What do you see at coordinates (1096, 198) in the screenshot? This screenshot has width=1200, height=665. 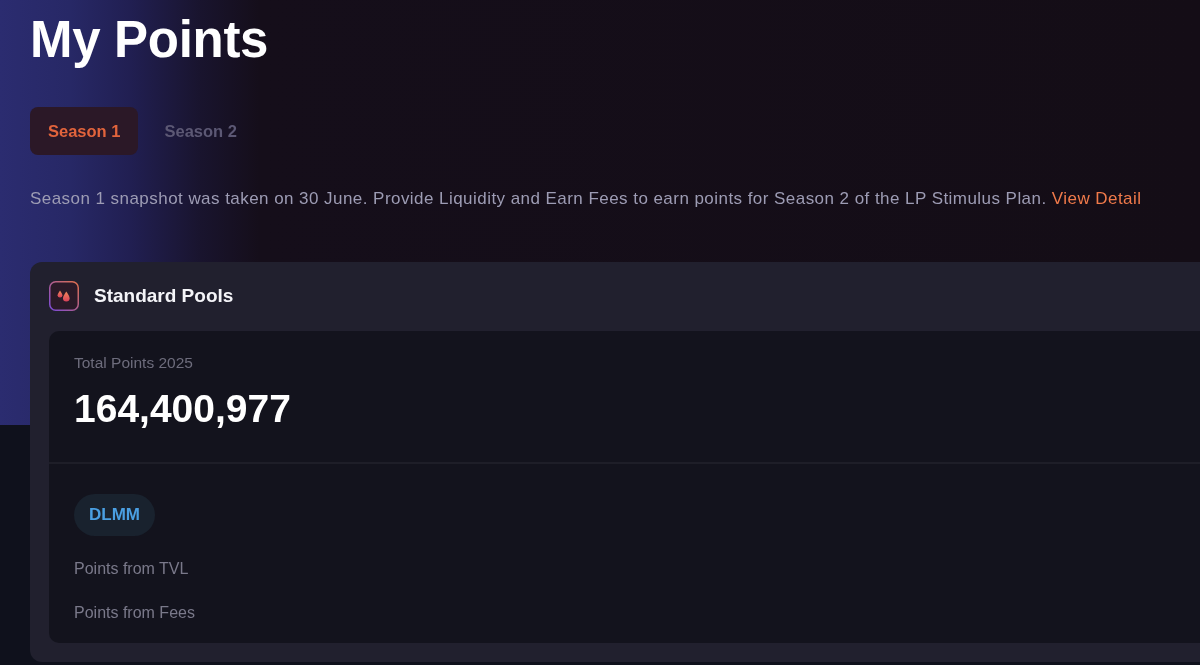 I see `view-detail-link: View Detail` at bounding box center [1096, 198].